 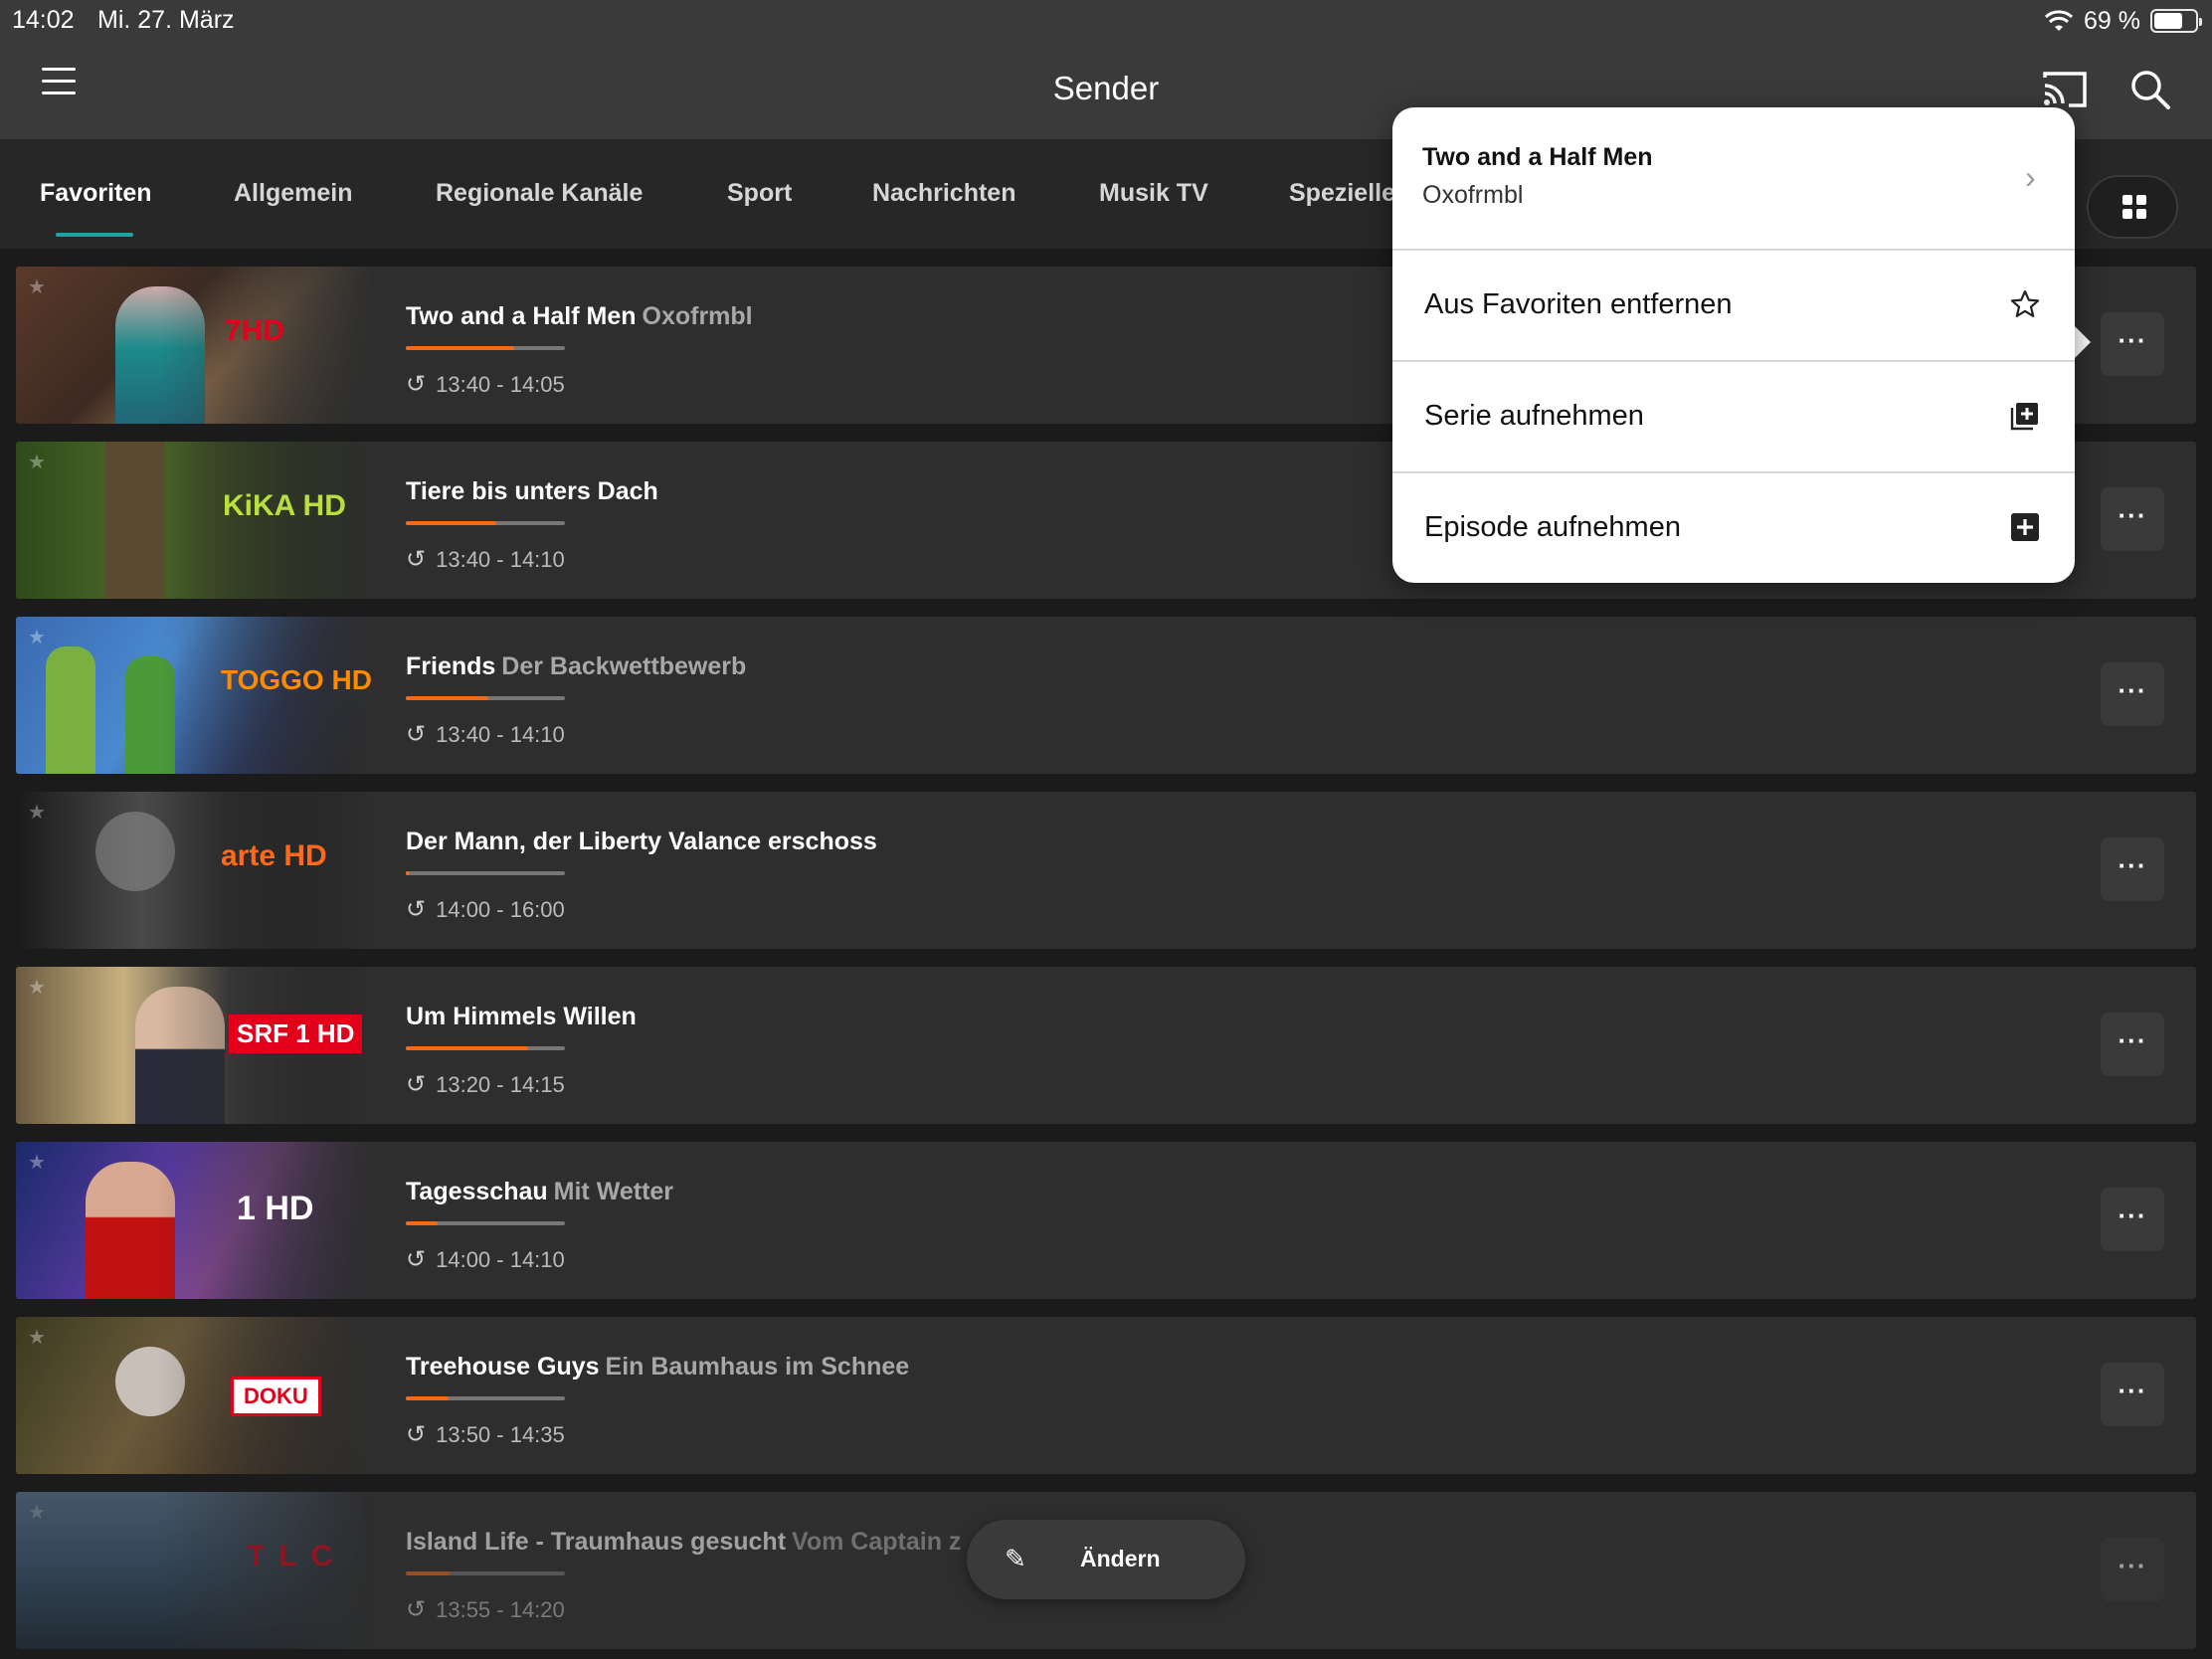 What do you see at coordinates (485, 1259) in the screenshot?
I see `program-time: ↺ 14:00 - 14:10` at bounding box center [485, 1259].